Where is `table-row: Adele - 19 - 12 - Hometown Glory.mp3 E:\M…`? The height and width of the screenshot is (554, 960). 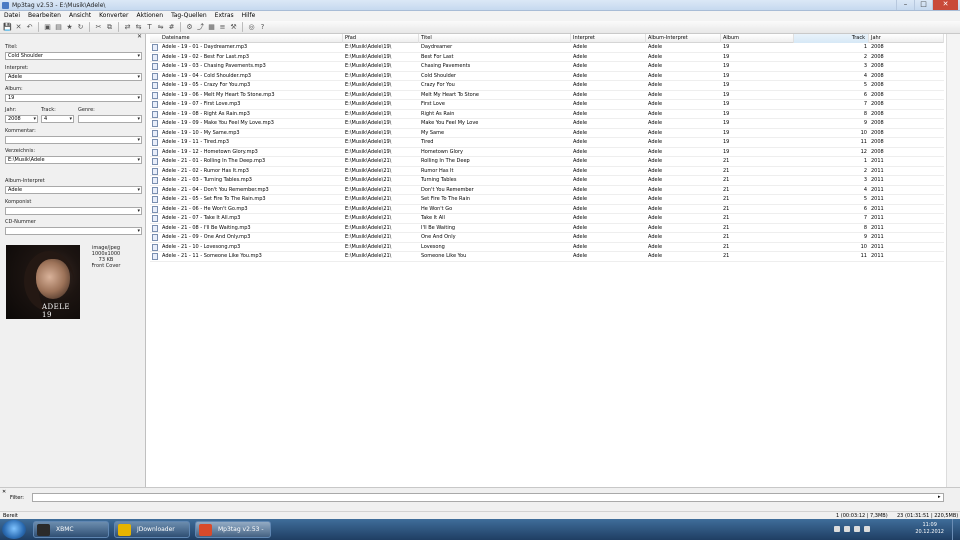
table-row: Adele - 19 - 12 - Hometown Glory.mp3 E:\M… is located at coordinates (547, 152).